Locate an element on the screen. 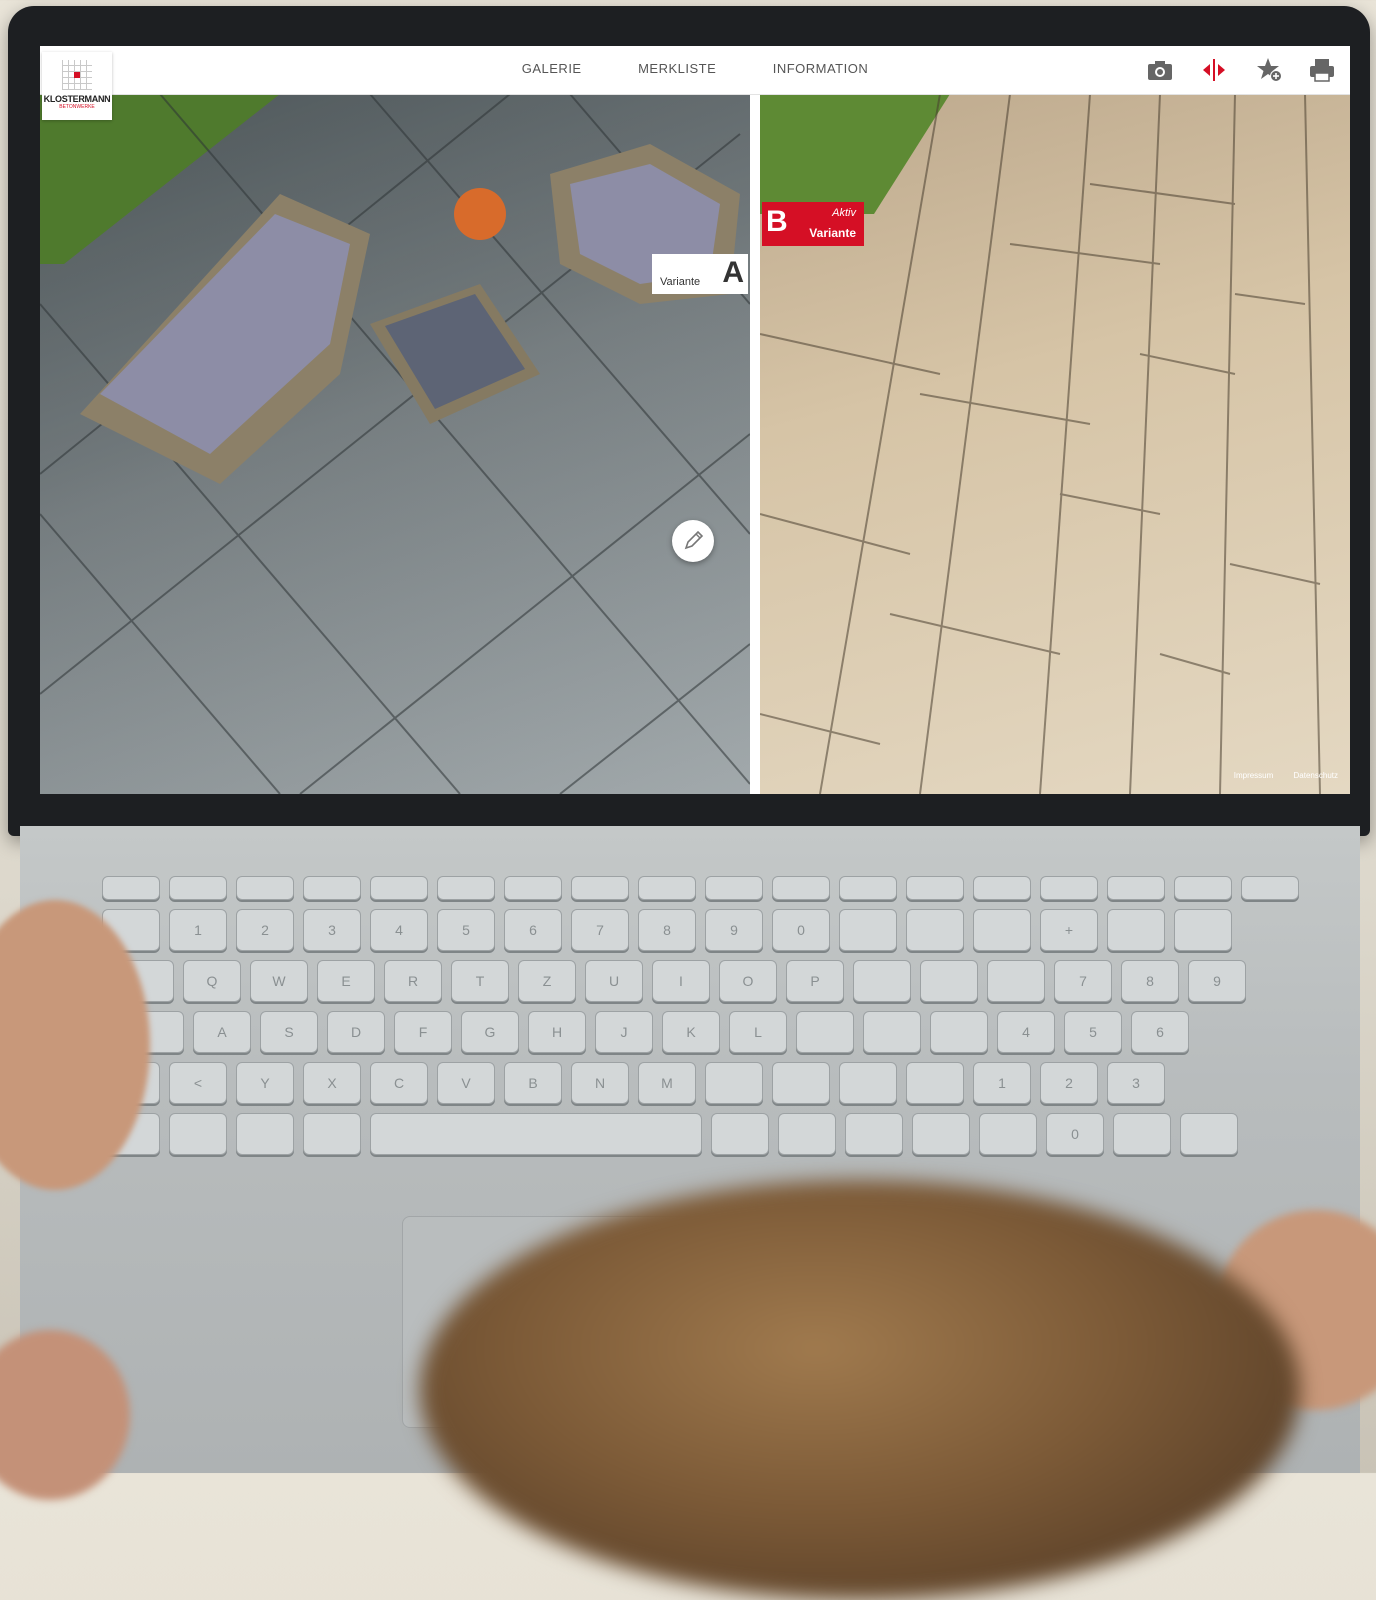  variant-b-label: B Aktiv Variante is located at coordinates (813, 224).